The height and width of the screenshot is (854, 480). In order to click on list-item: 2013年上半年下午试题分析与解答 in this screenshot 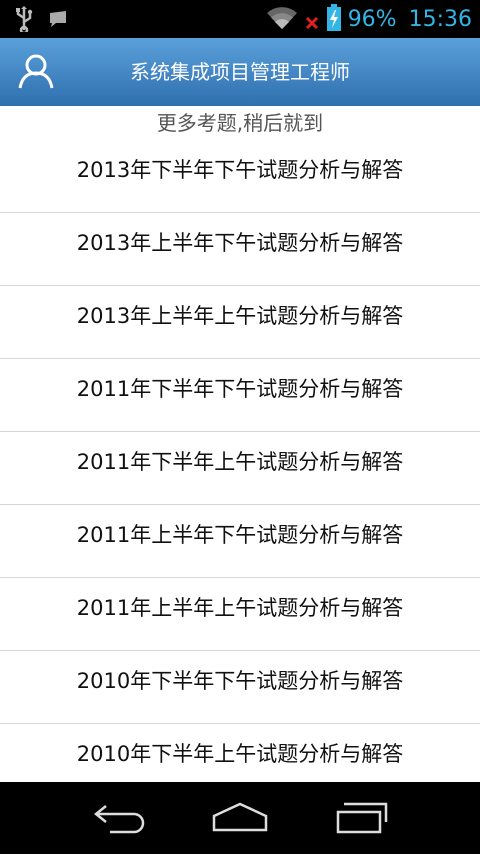, I will do `click(240, 249)`.